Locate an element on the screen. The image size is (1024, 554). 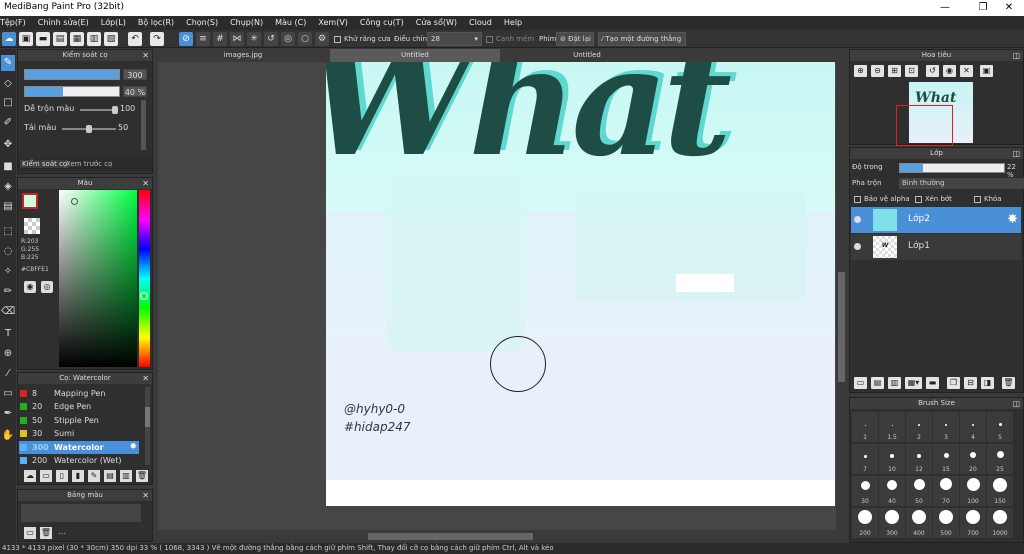
radial-line-icon: ✳ is located at coordinates (254, 39).